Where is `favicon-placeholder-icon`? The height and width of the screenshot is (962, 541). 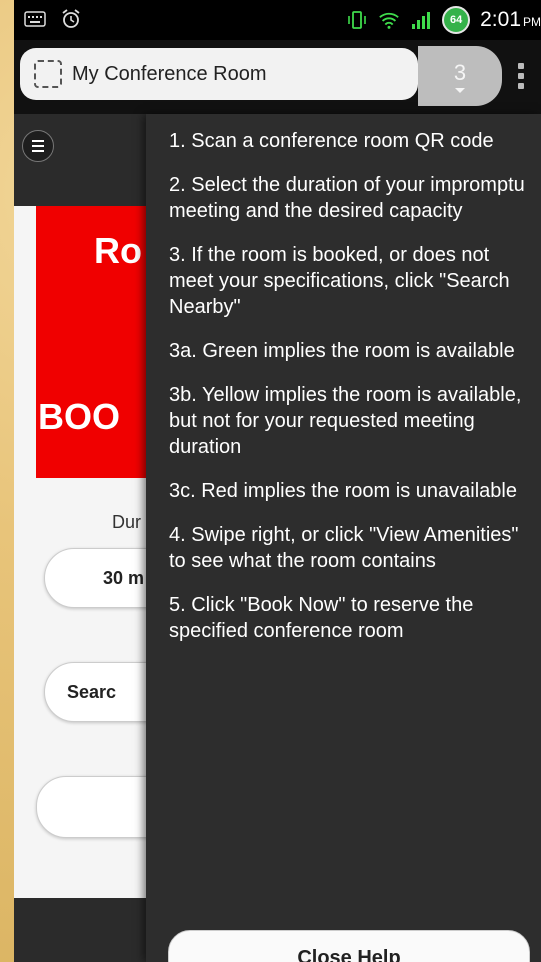 favicon-placeholder-icon is located at coordinates (48, 74).